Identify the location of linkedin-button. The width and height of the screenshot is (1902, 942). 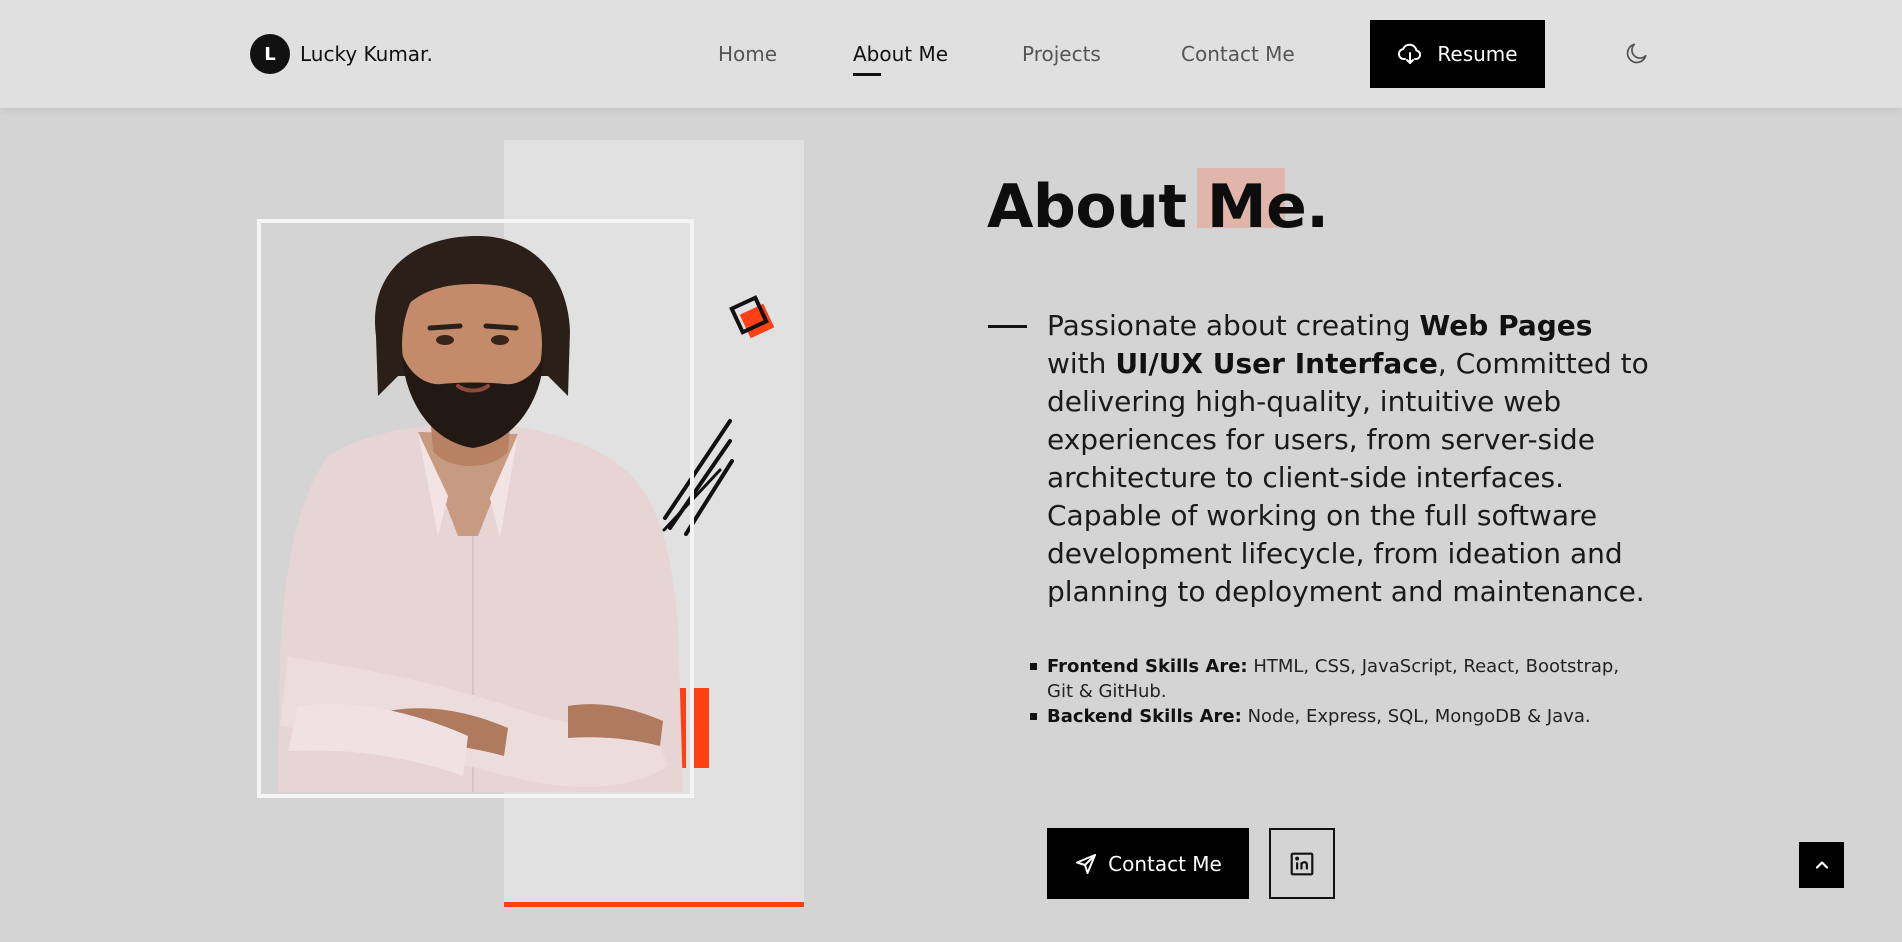
(1302, 863).